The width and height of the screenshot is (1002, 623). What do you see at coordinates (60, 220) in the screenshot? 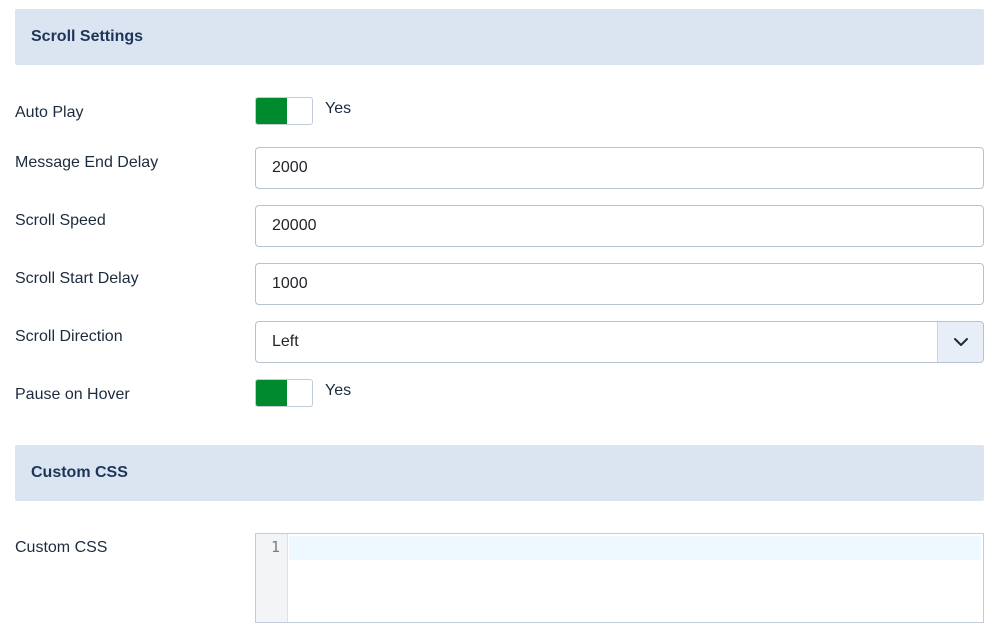
I see `scroll-speed-label: Scroll Speed` at bounding box center [60, 220].